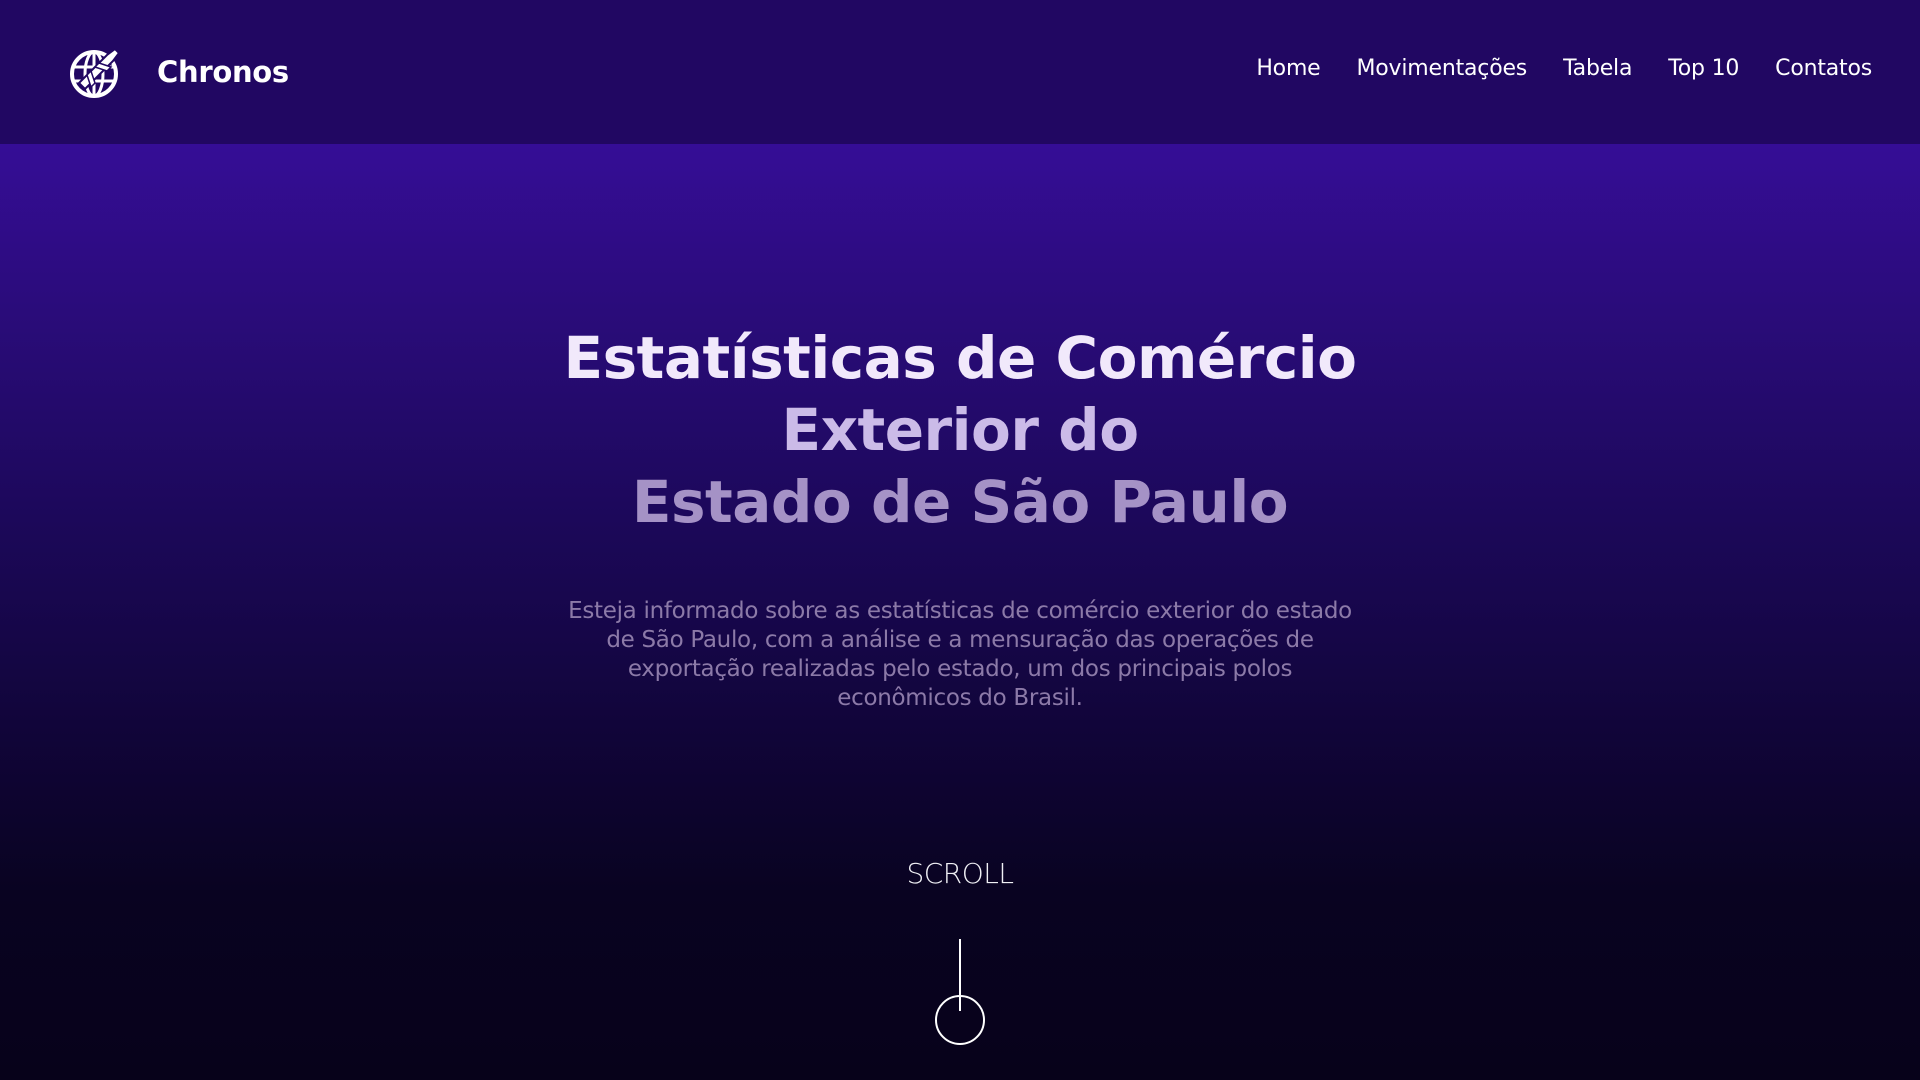 The image size is (1920, 1080). I want to click on scroll-label: SCROLL, so click(960, 873).